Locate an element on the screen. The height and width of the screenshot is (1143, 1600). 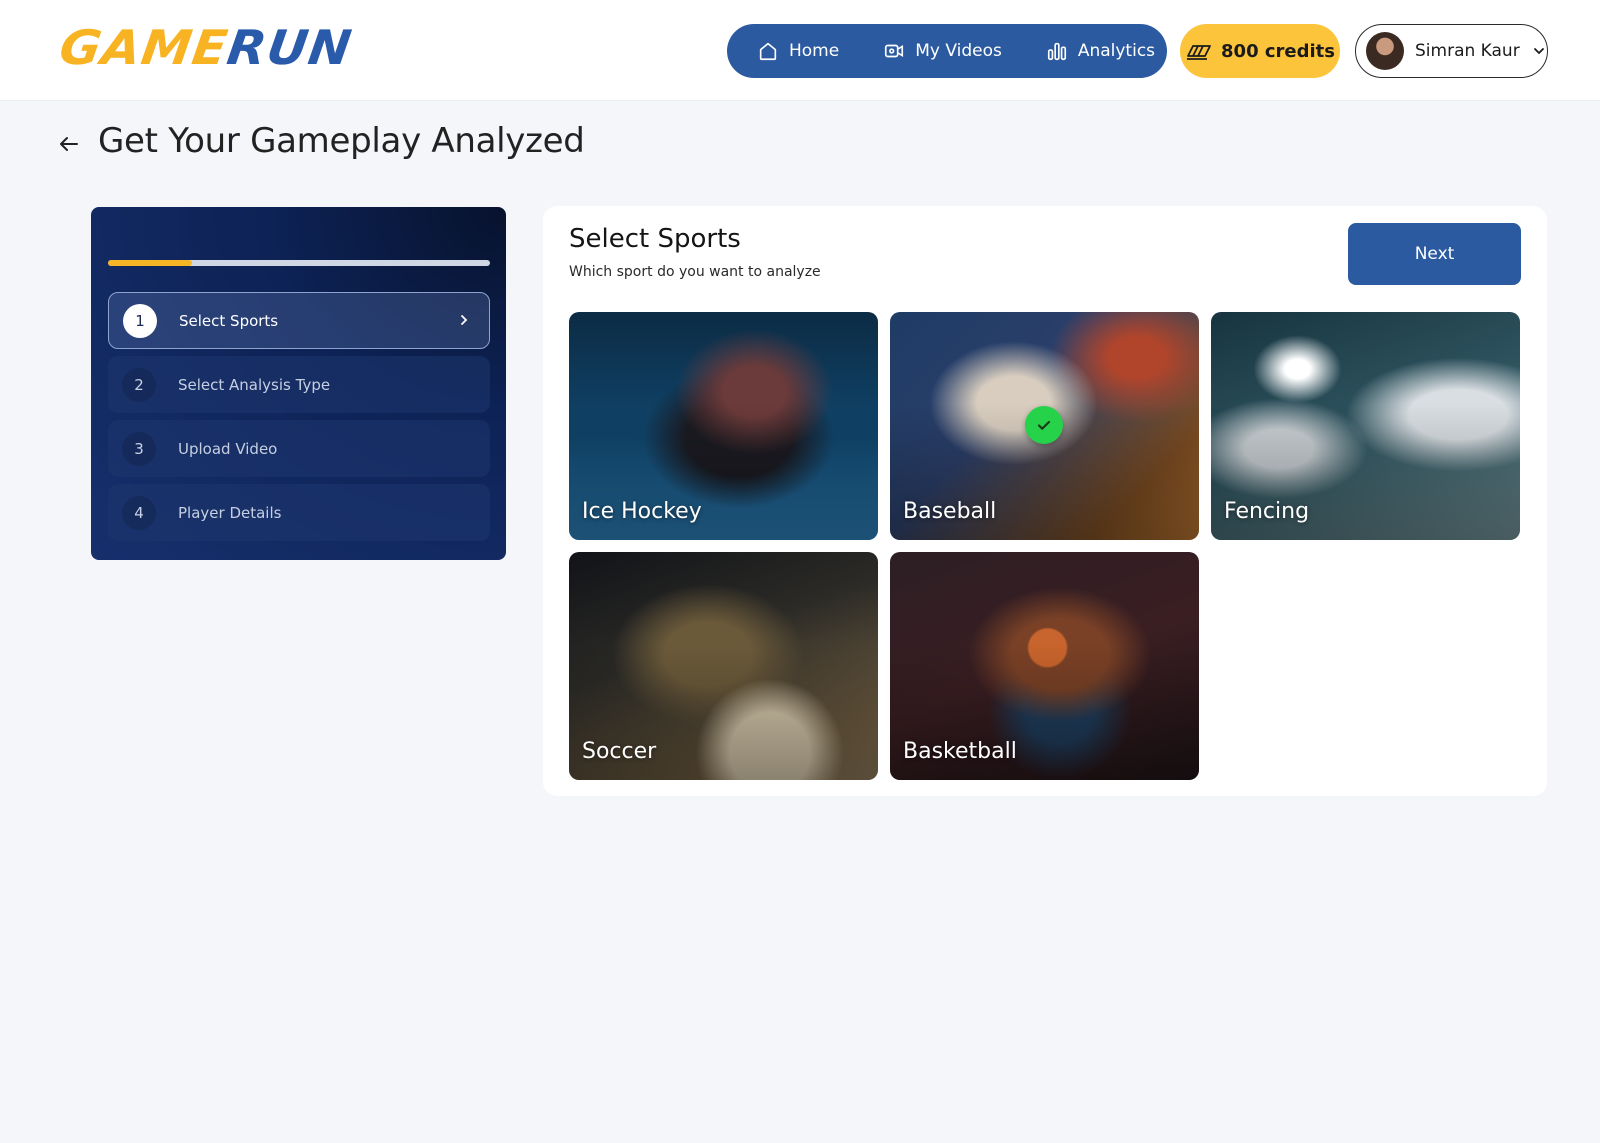
chevron-down-icon is located at coordinates (1538, 51).